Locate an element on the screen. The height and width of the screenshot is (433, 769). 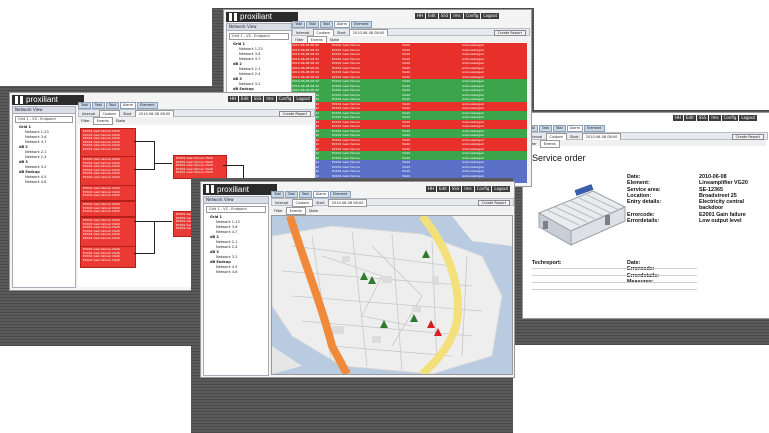
field-value: Low output level is located at coordinates (720, 221).